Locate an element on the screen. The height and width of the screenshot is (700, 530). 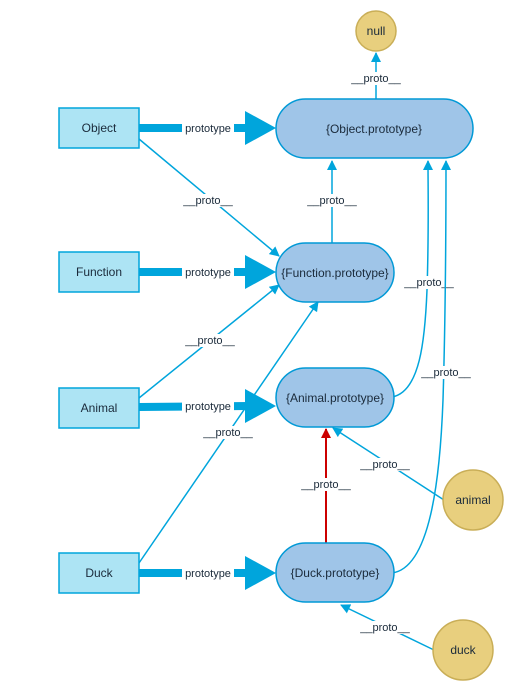
node-function-prototype: {Function.prototype} is located at coordinates (335, 272).